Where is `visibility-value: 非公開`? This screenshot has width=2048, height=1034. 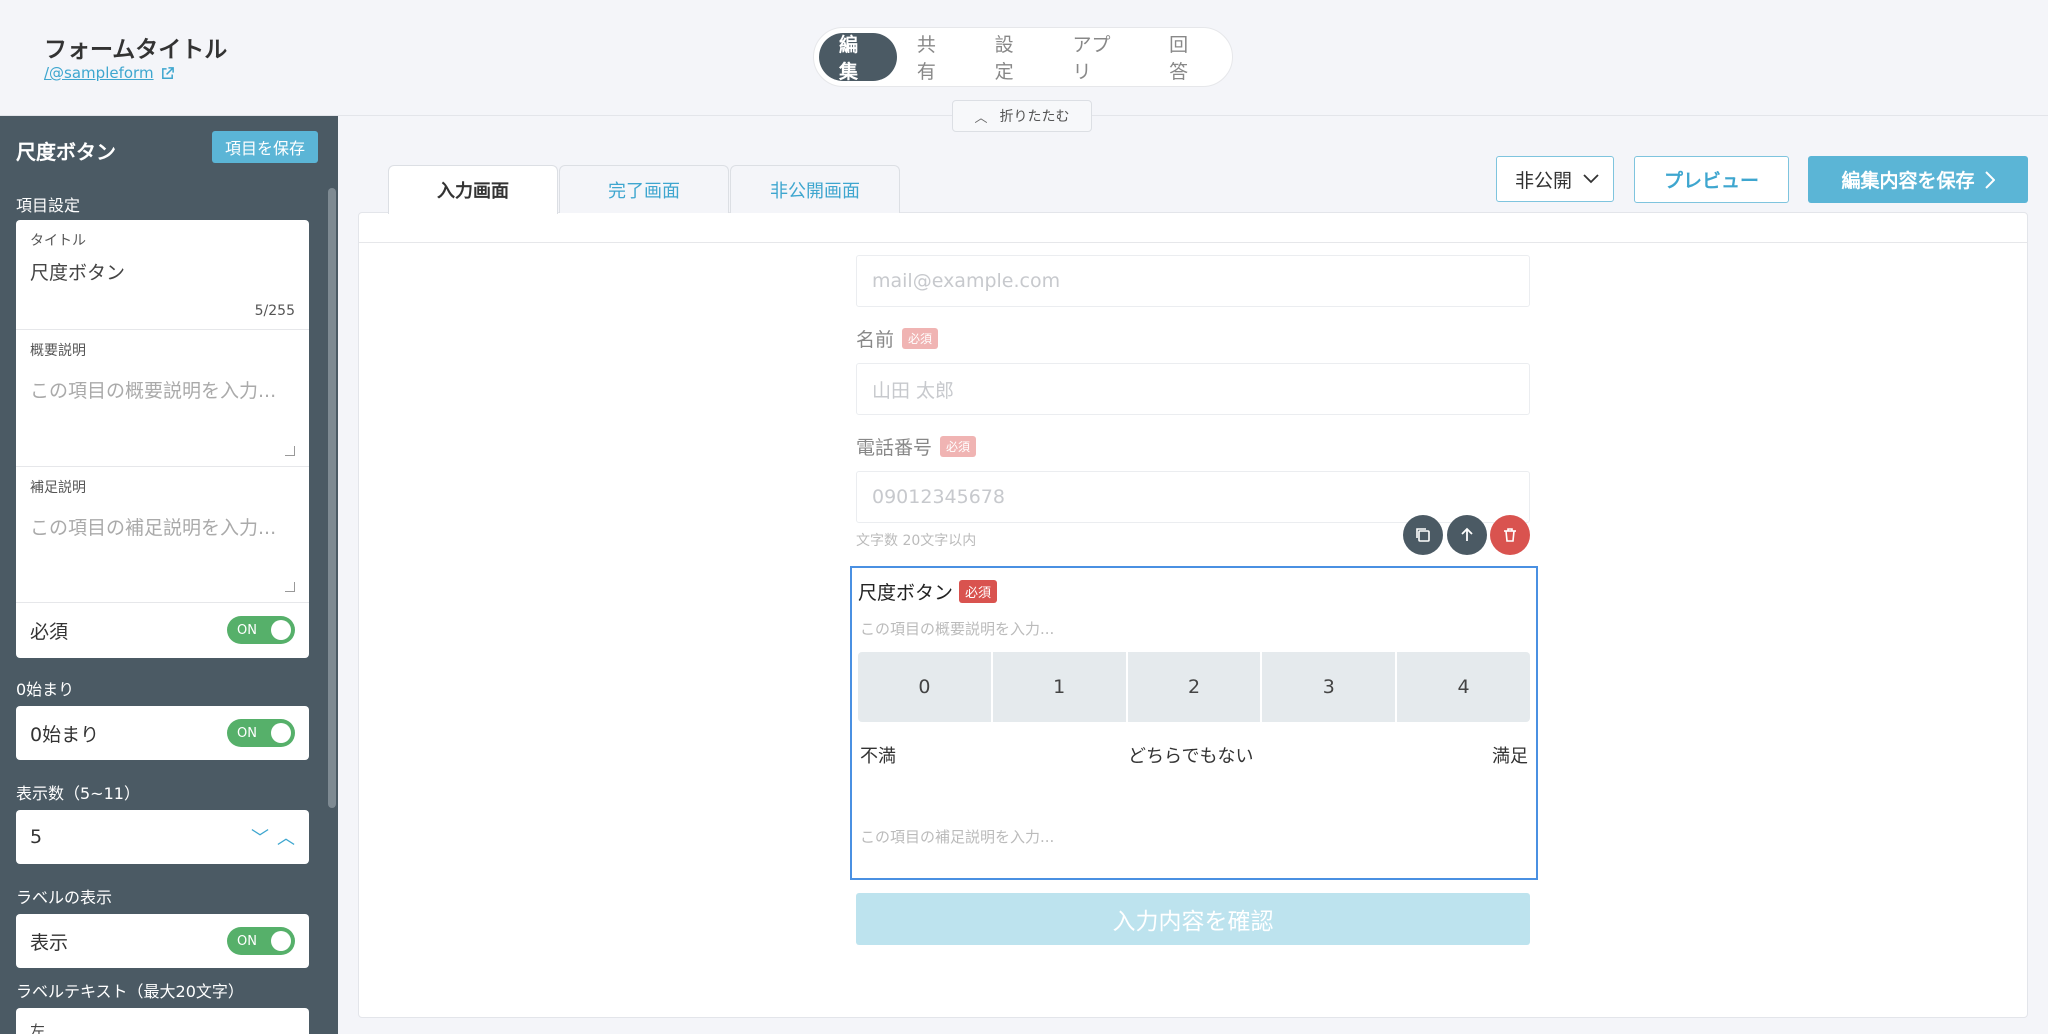
visibility-value: 非公開 is located at coordinates (1544, 180).